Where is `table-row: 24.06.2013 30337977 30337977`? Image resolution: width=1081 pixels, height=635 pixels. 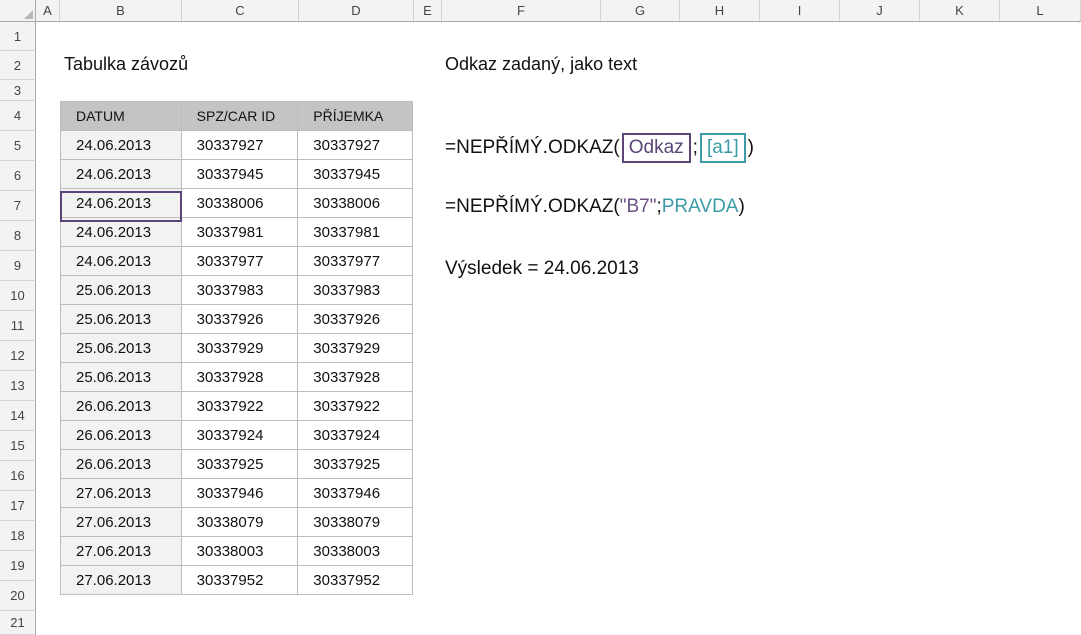
table-row: 24.06.2013 30337977 30337977 is located at coordinates (236, 261).